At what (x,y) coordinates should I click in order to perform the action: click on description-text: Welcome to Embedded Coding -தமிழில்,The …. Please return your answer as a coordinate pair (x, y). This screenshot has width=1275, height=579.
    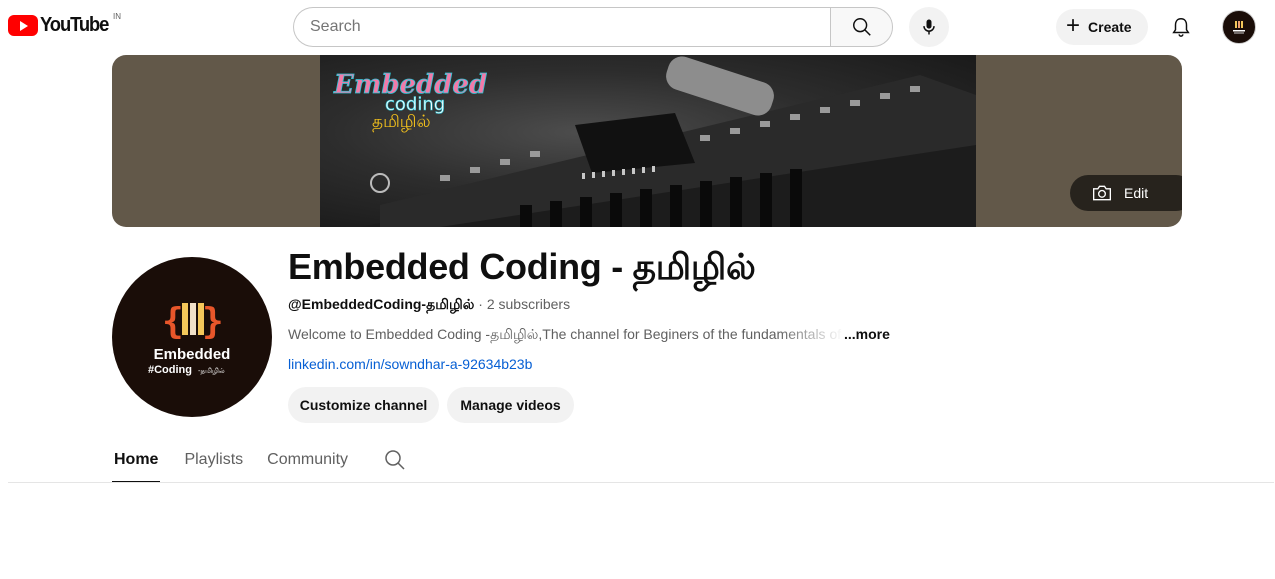
    Looking at the image, I should click on (565, 334).